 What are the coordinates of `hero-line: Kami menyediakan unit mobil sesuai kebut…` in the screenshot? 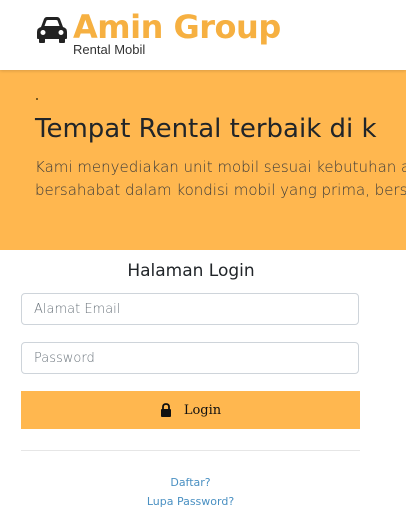 It's located at (220, 167).